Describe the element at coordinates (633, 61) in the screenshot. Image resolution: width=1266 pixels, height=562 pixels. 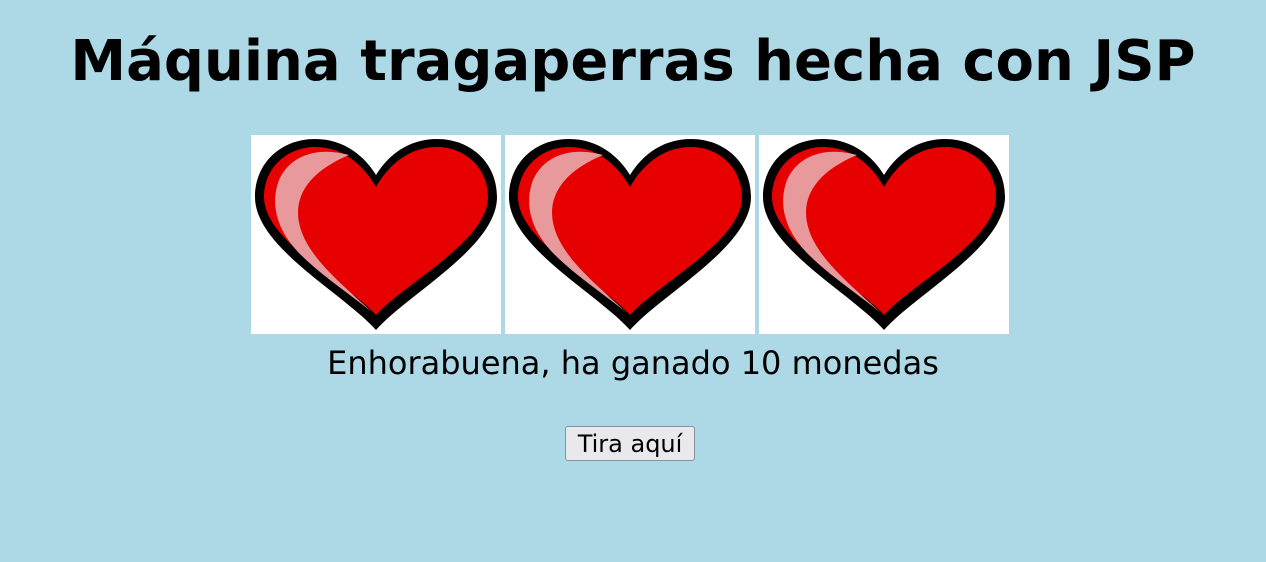
I see `page-title: Máquina tragaperras hecha con JSP` at that location.